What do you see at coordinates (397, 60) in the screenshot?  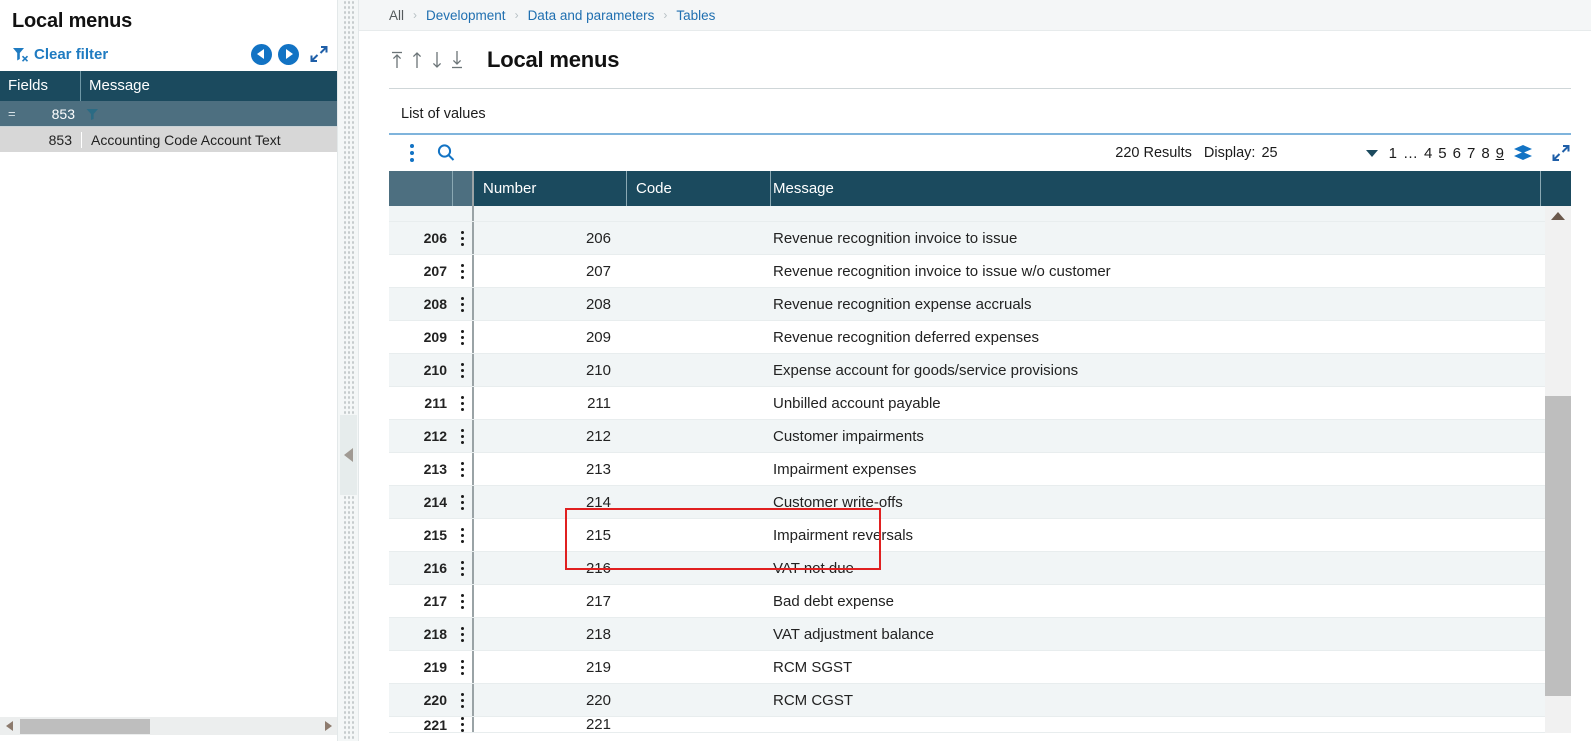 I see `first-record-icon` at bounding box center [397, 60].